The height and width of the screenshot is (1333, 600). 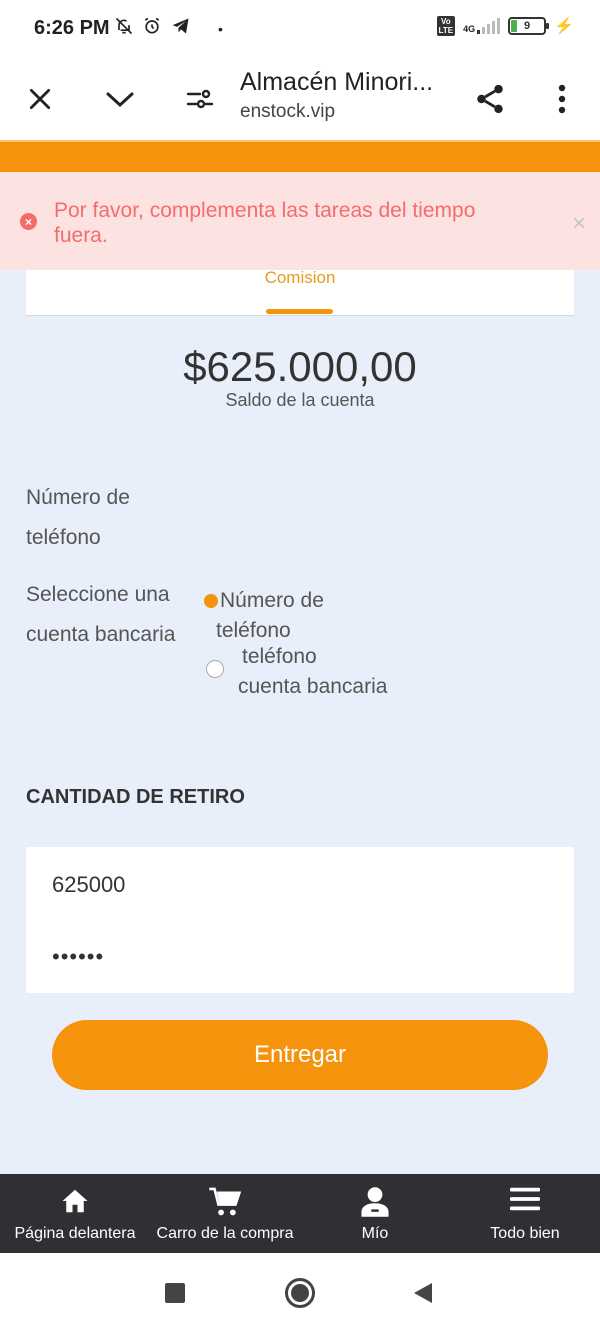 I want to click on close-icon, so click(x=40, y=99).